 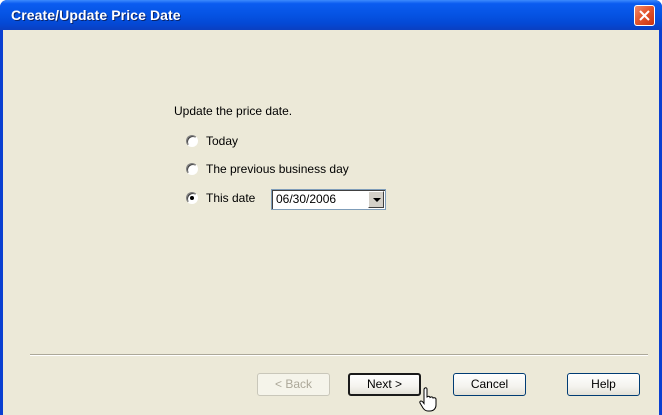 I want to click on close-icon, so click(x=644, y=15).